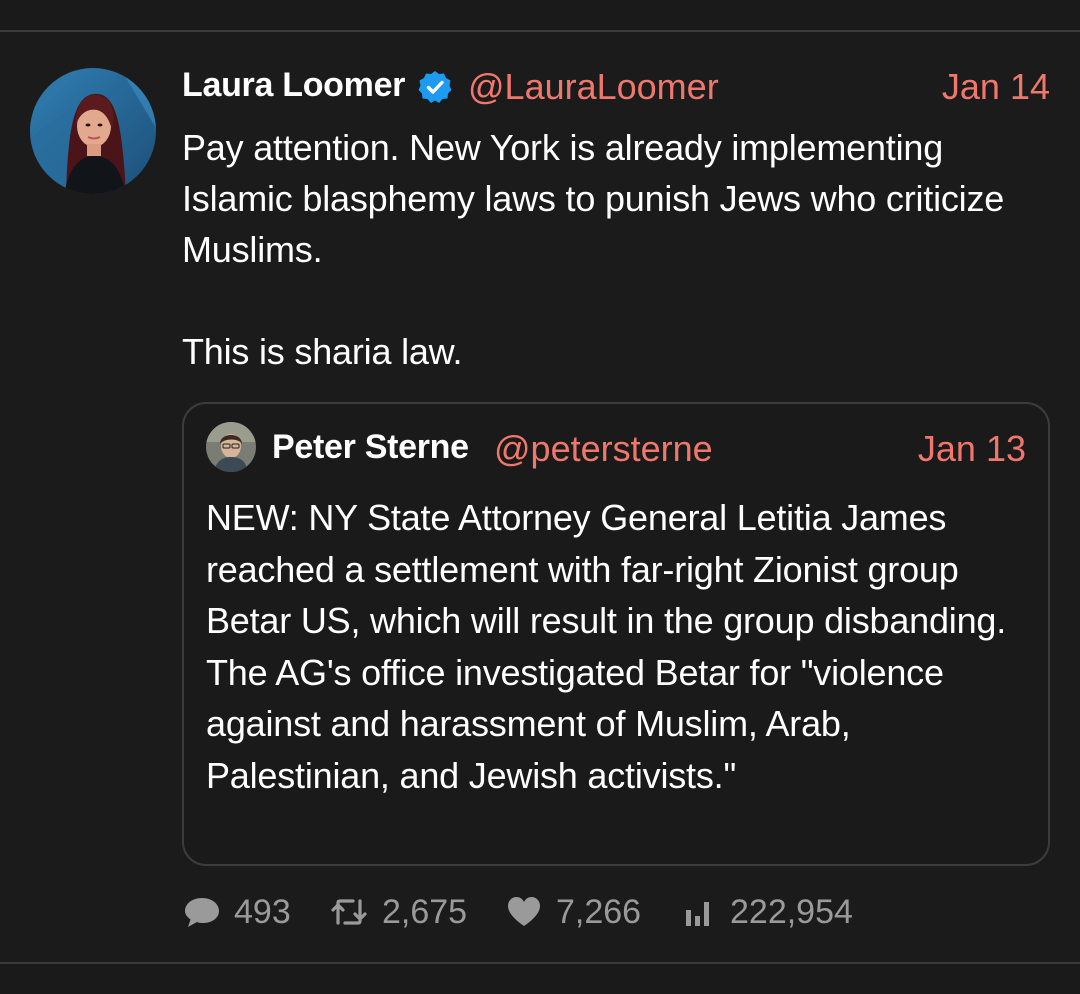  Describe the element at coordinates (231, 447) in the screenshot. I see `quoted-author-avatar` at that location.